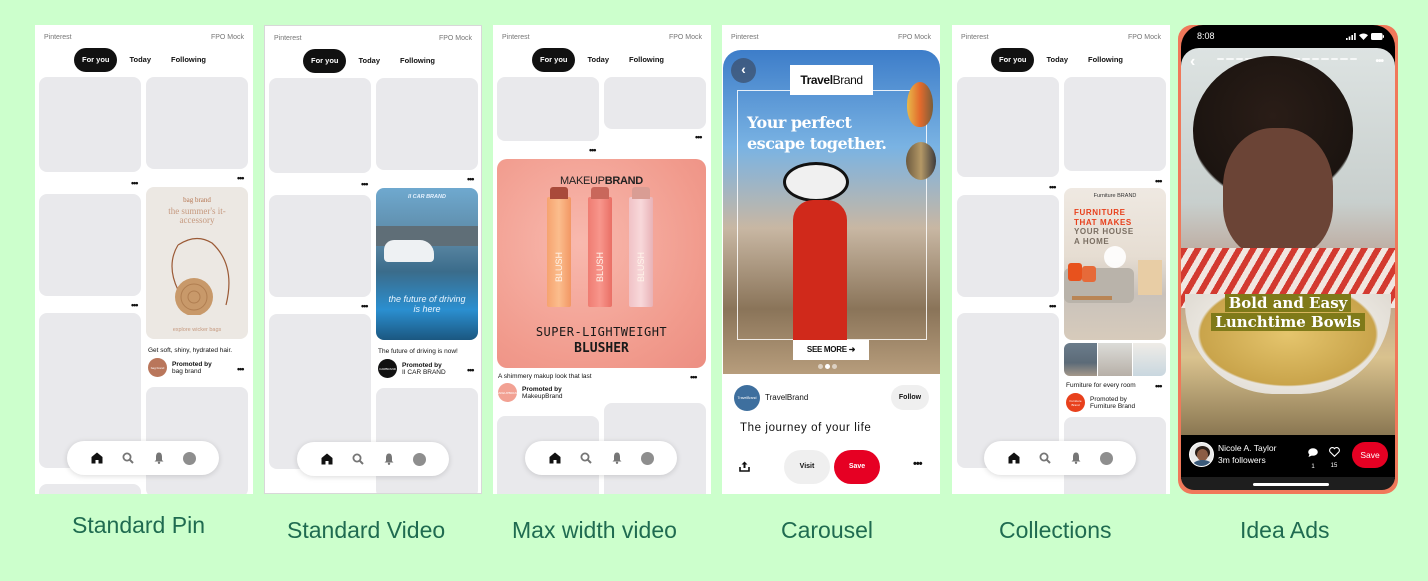  Describe the element at coordinates (507, 392) in the screenshot. I see `advertiser-avatar: MAKEUPBRAND` at that location.